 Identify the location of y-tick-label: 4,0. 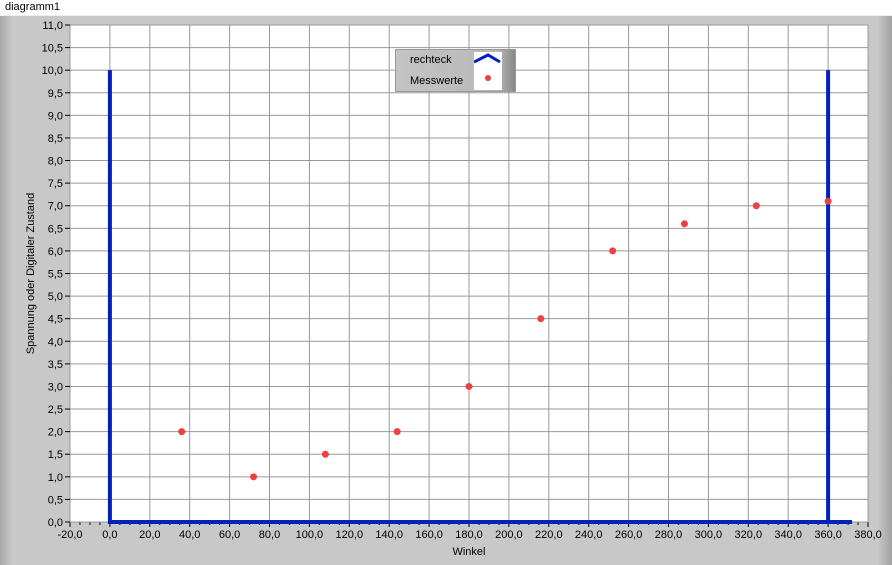
(55, 342).